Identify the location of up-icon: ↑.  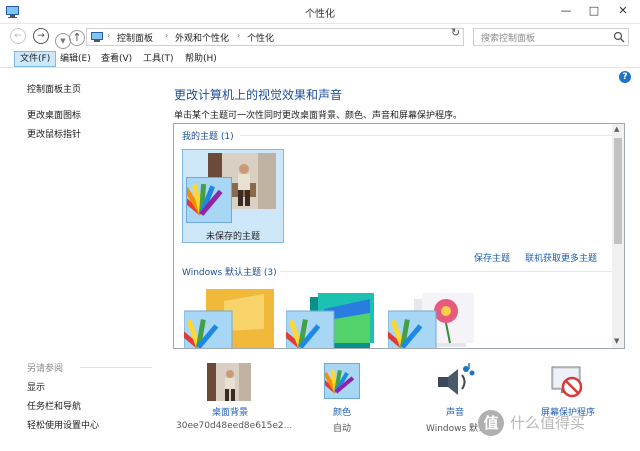
(77, 37).